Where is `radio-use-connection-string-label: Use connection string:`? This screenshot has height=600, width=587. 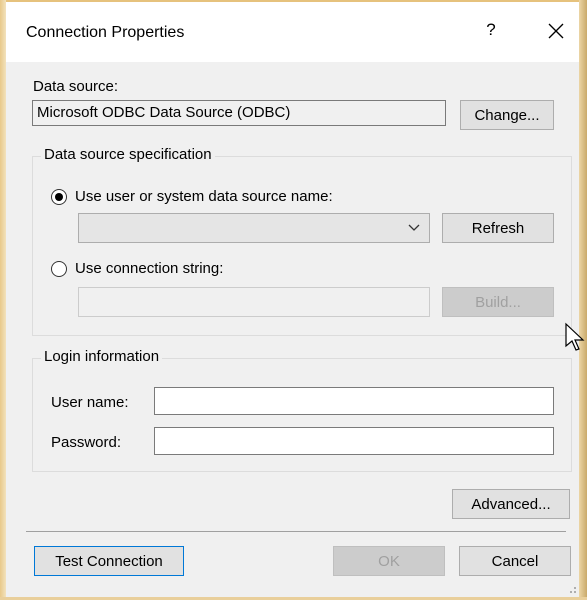 radio-use-connection-string-label: Use connection string: is located at coordinates (149, 268).